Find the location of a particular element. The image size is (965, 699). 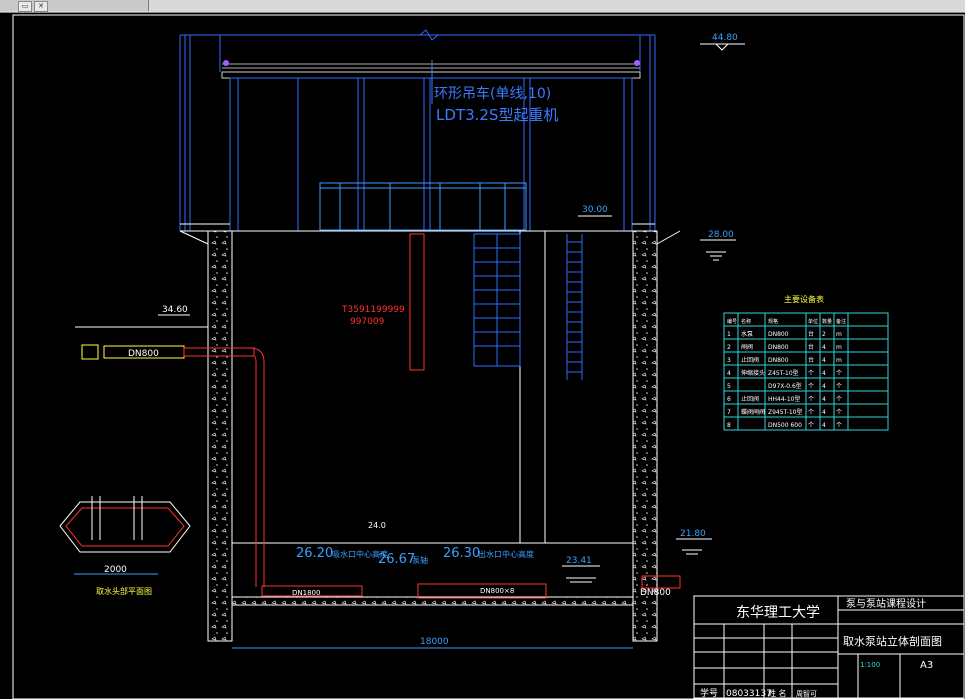

stair-grid is located at coordinates (497, 300).